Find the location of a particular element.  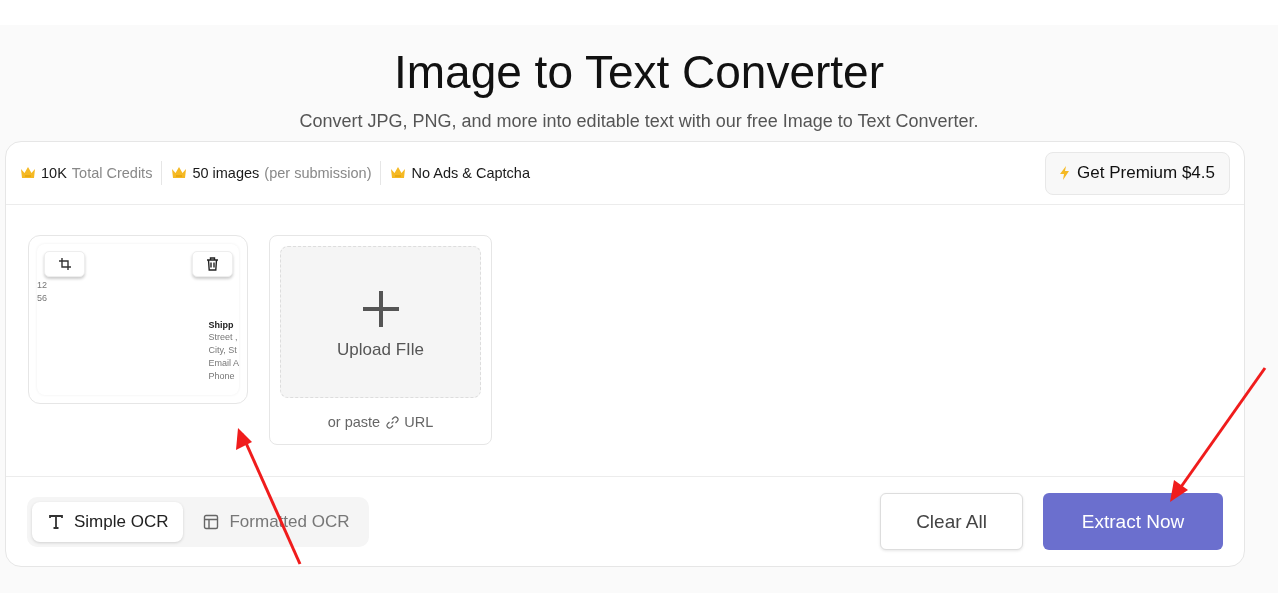

trash-icon is located at coordinates (212, 264).